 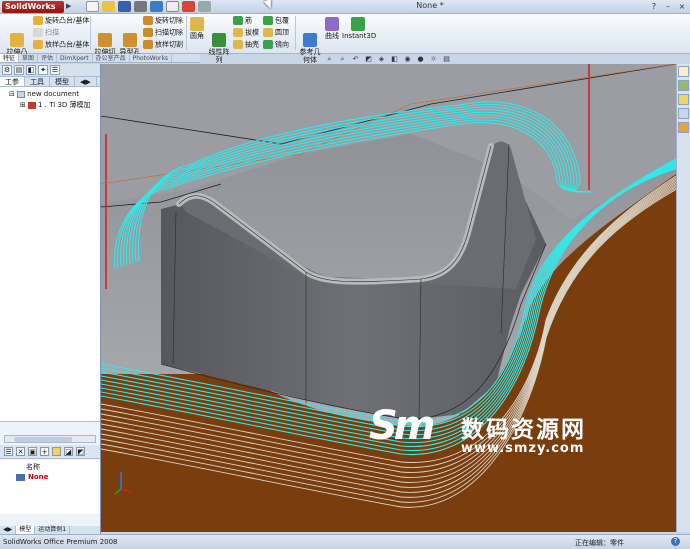 I want to click on hide-show-icon: ◉, so click(x=407, y=59).